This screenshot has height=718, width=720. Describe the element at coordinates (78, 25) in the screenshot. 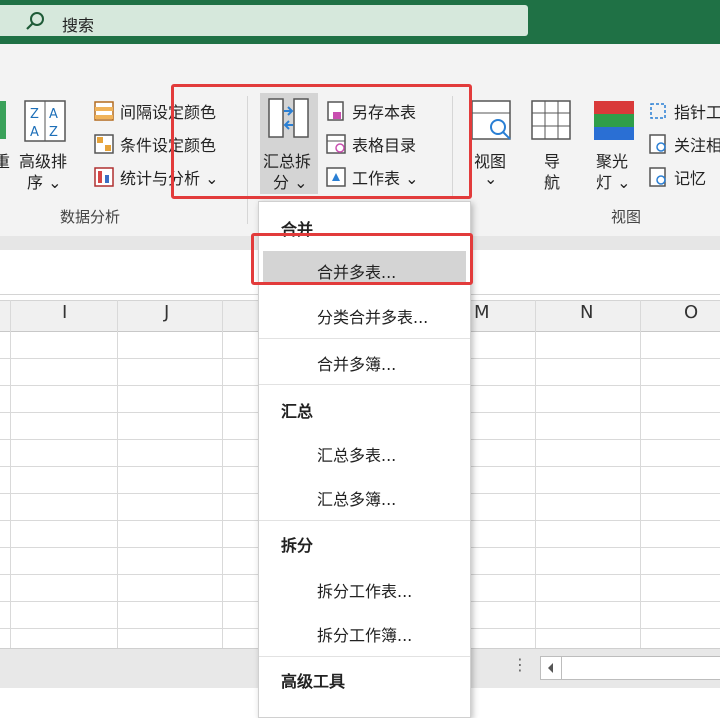

I see `search-placeholder: 搜索` at that location.